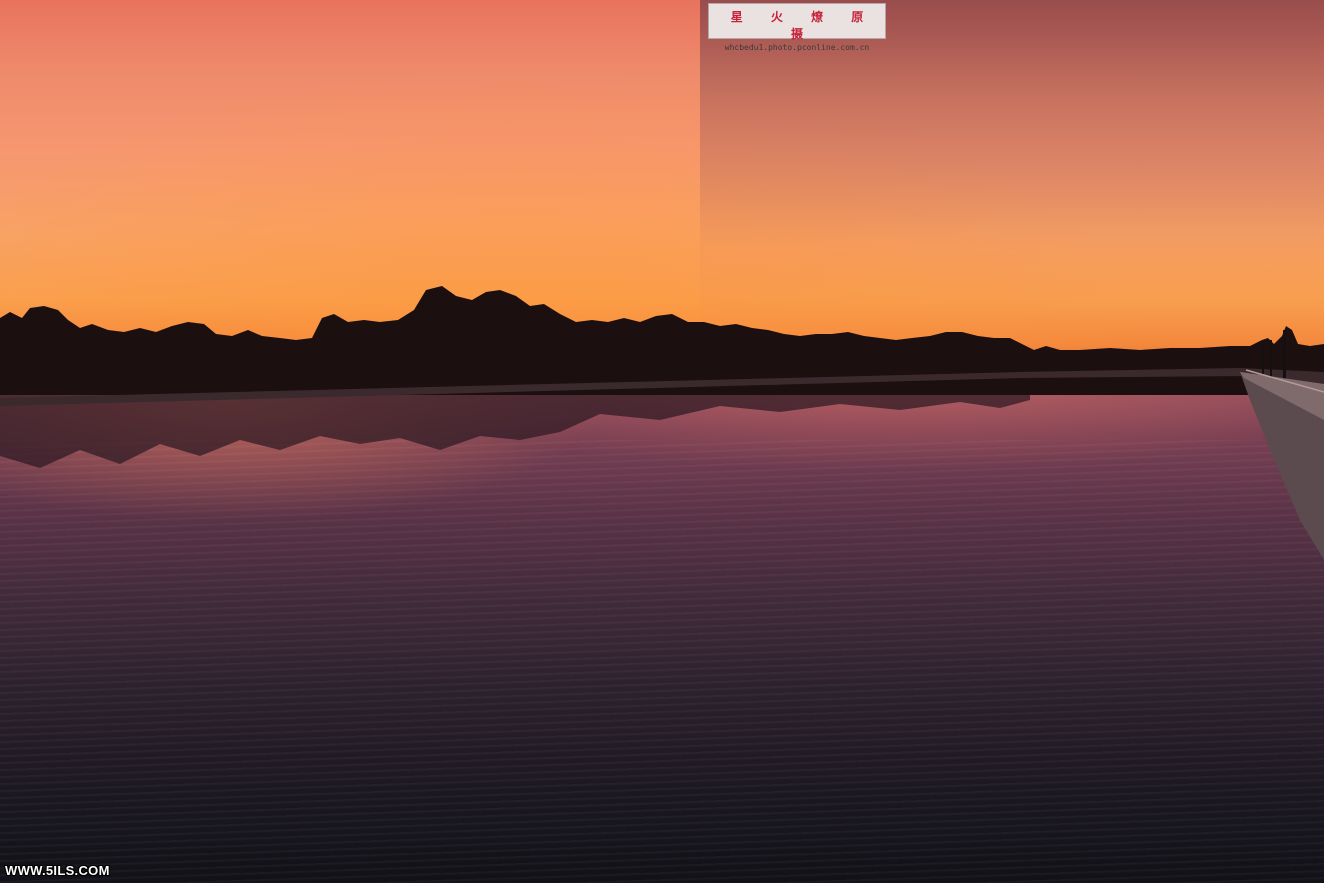 The height and width of the screenshot is (883, 1324). Describe the element at coordinates (57, 870) in the screenshot. I see `site-watermark: WWW.5ILS.COM` at that location.